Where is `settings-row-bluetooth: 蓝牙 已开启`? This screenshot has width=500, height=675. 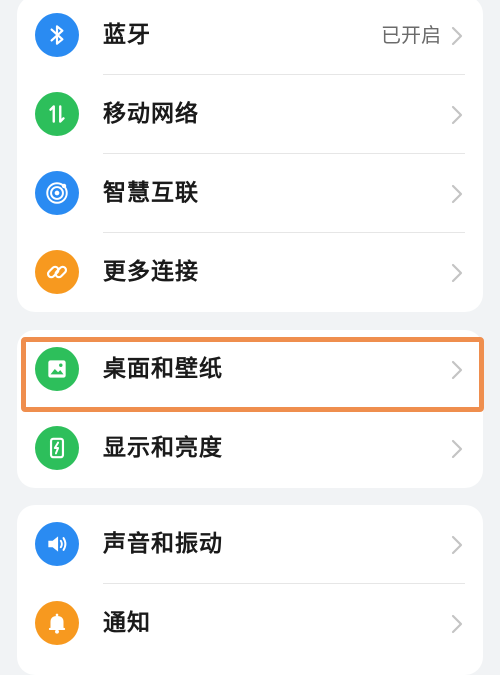 settings-row-bluetooth: 蓝牙 已开启 is located at coordinates (250, 37).